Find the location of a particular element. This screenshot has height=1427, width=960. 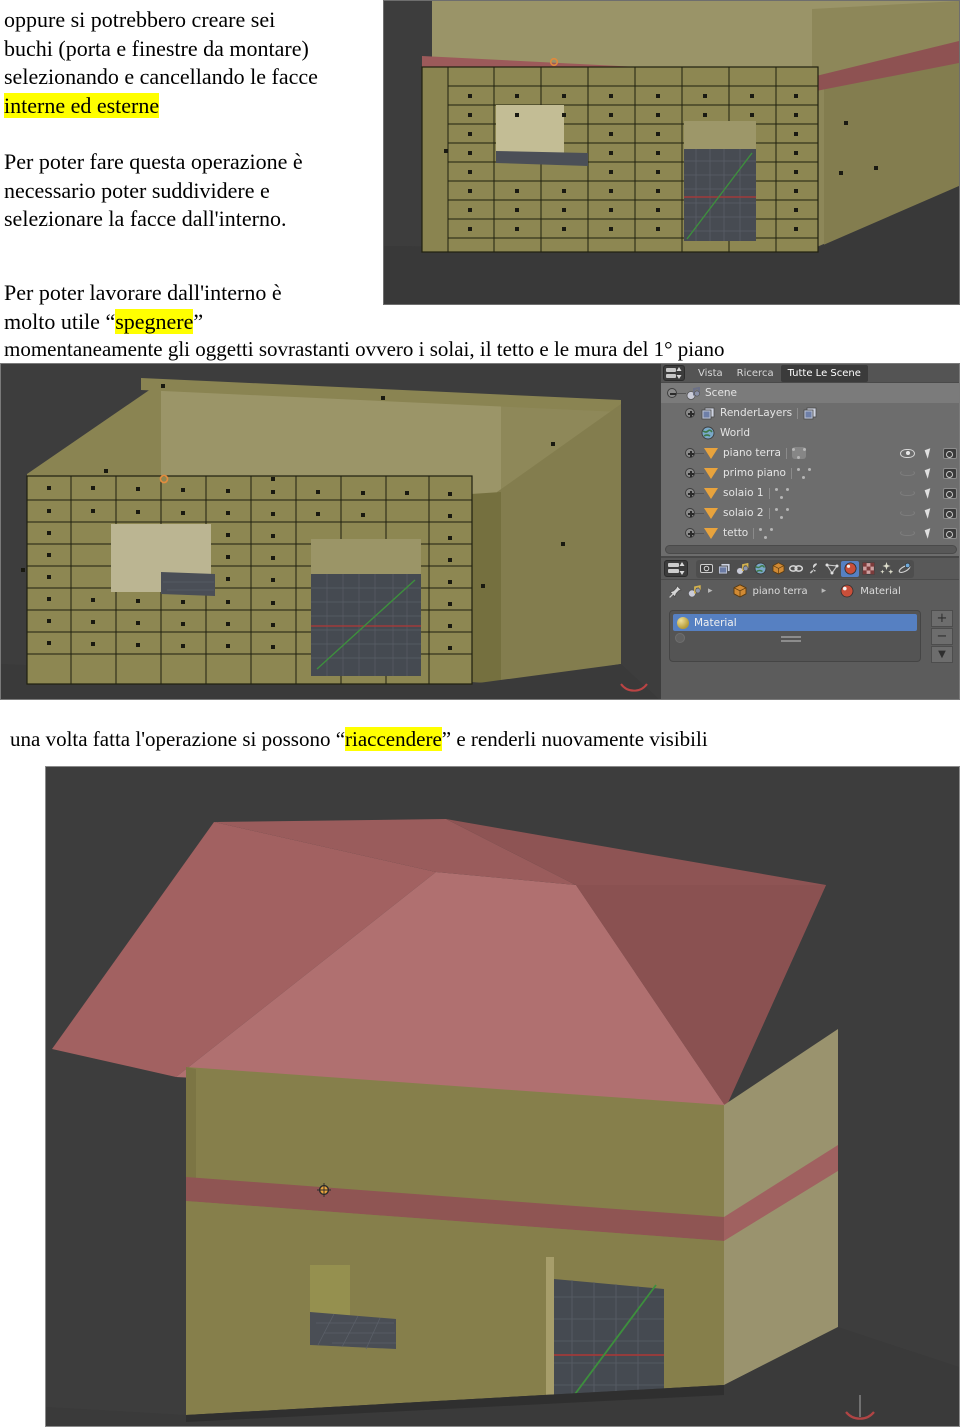

material-preview-icon is located at coordinates (683, 622).